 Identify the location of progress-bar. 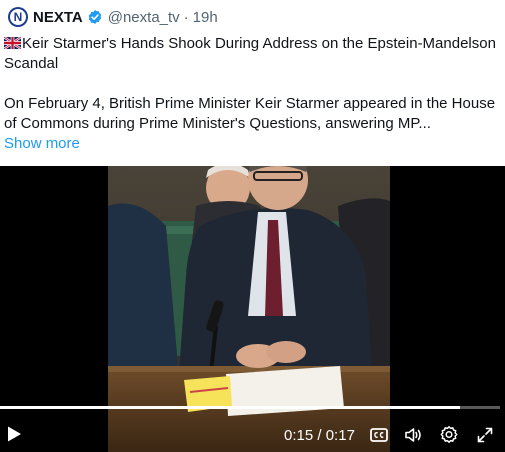
(250, 407).